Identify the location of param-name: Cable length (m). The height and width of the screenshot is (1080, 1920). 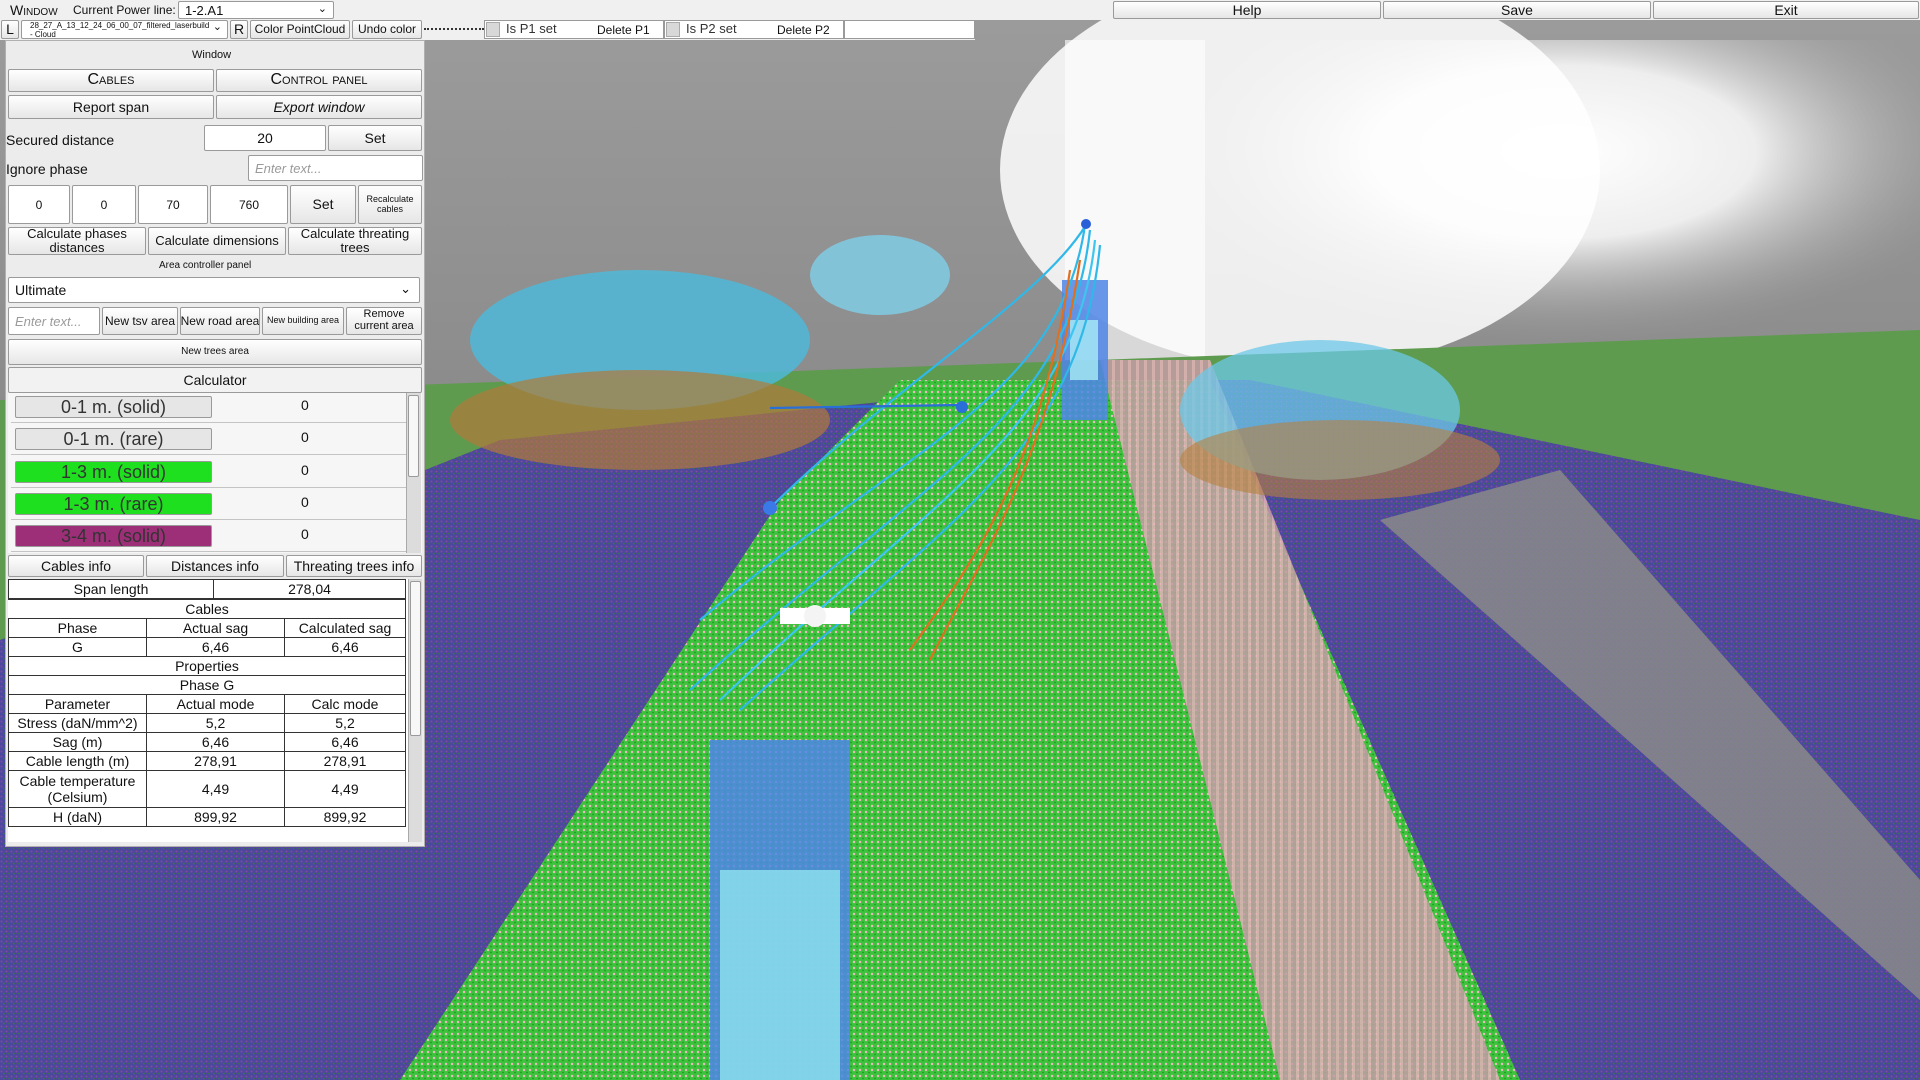
(77, 761).